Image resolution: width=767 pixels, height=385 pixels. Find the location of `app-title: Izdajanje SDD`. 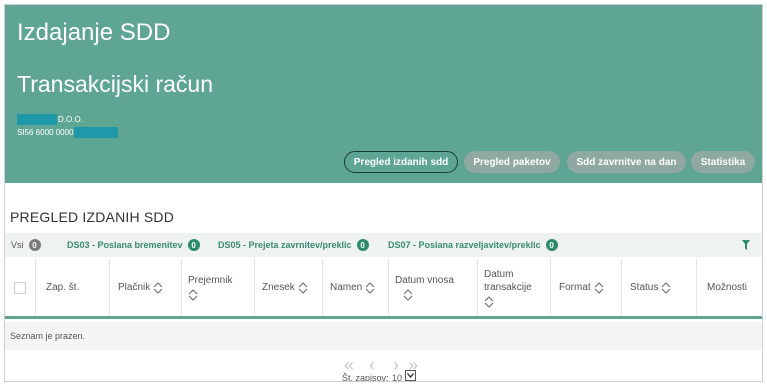

app-title: Izdajanje SDD is located at coordinates (94, 32).